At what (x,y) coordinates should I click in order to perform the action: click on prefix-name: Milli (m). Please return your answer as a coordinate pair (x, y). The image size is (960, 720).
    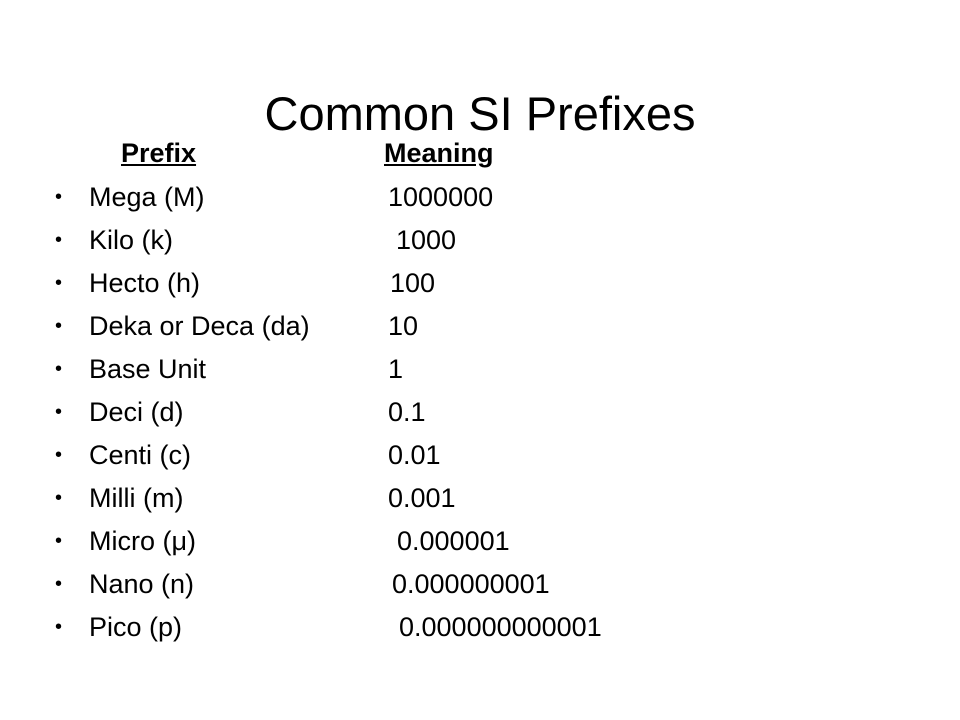
    Looking at the image, I should click on (136, 498).